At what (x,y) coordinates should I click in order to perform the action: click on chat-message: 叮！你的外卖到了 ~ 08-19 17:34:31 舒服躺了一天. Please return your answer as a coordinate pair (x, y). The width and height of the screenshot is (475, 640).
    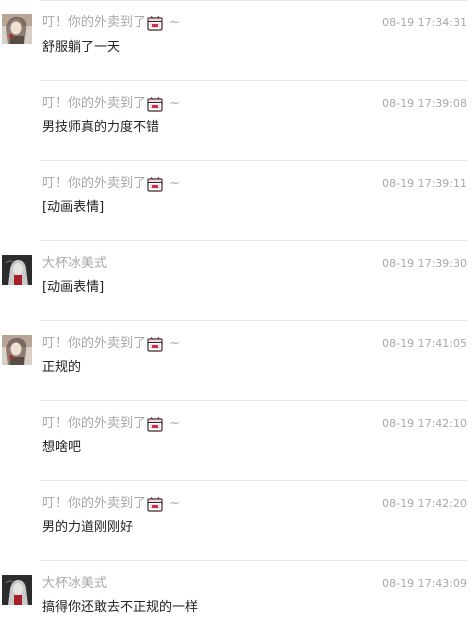
    Looking at the image, I should click on (237, 40).